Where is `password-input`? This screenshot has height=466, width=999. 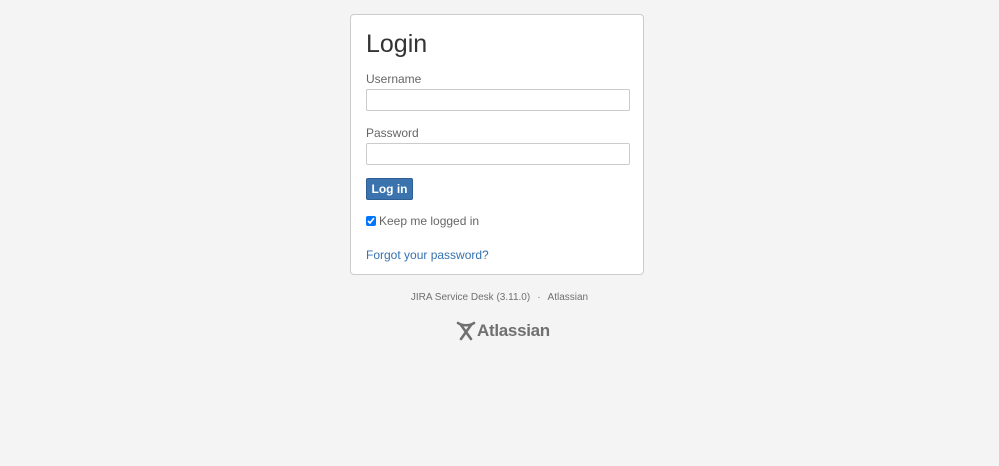
password-input is located at coordinates (498, 154).